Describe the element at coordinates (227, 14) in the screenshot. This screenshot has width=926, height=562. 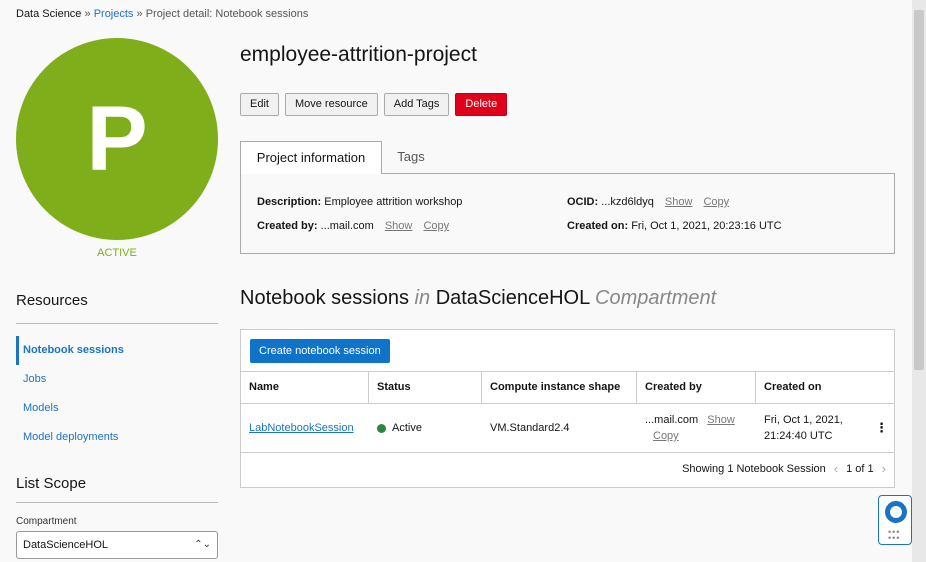
I see `breadcrumb-current: Project detail: Notebook sessions` at that location.